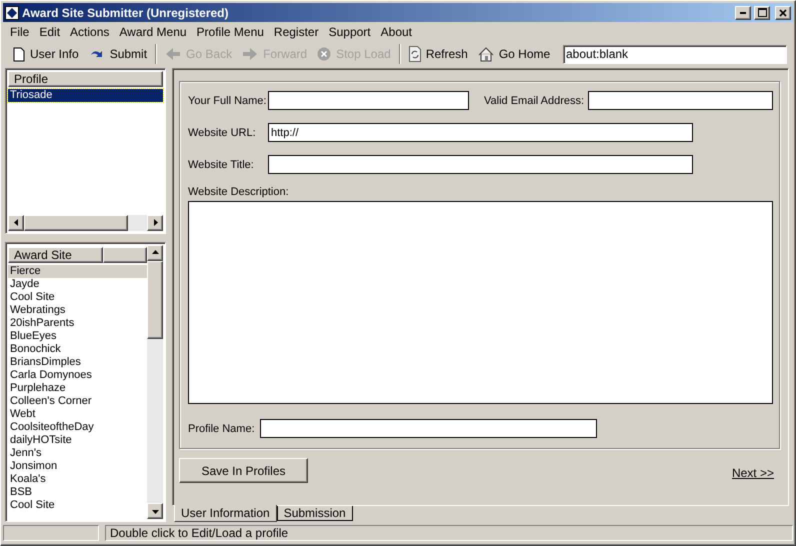  I want to click on redo-arrow-icon, so click(96, 54).